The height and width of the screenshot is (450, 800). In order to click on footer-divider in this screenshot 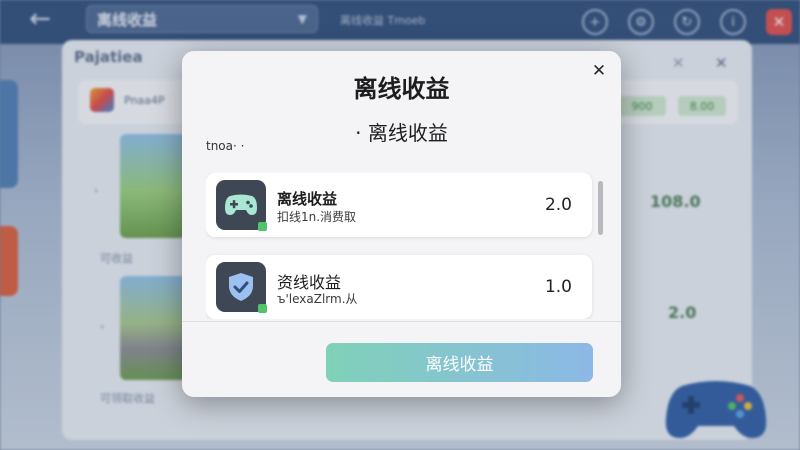, I will do `click(401, 321)`.